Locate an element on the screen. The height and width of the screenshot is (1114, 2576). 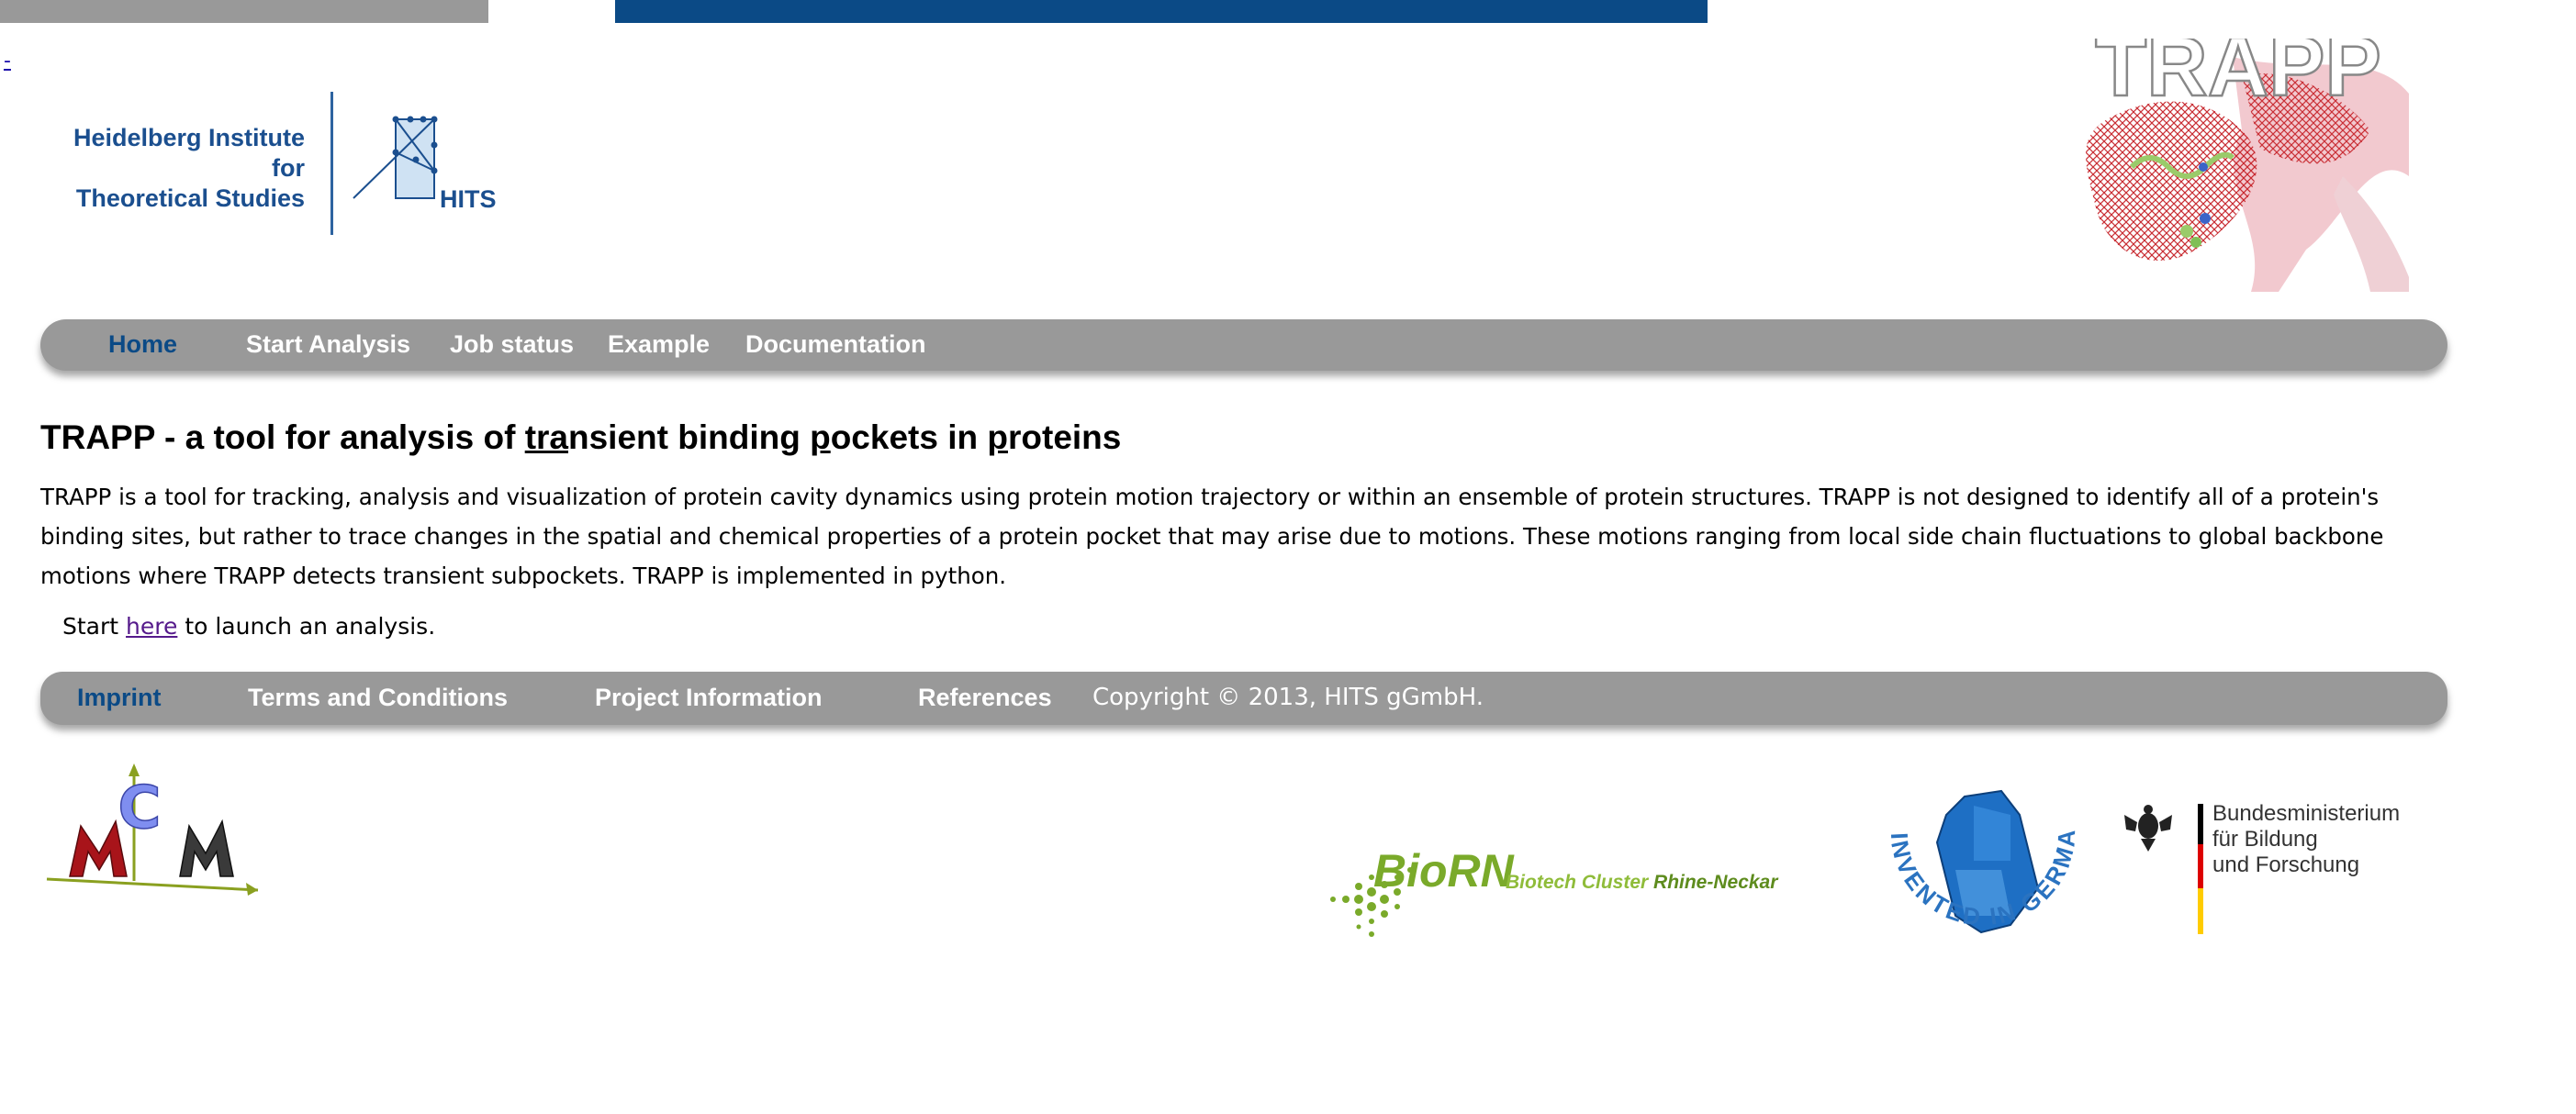
footer-terms: Terms and Conditions is located at coordinates (378, 698).